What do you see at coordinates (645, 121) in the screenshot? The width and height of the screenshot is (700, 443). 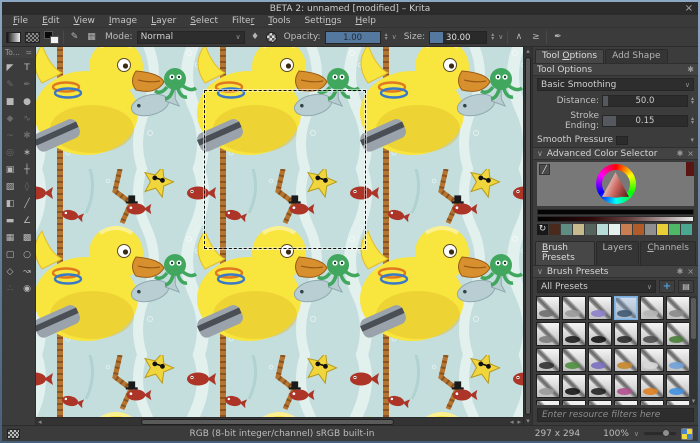 I see `stroke-ending-slider: 0.15` at bounding box center [645, 121].